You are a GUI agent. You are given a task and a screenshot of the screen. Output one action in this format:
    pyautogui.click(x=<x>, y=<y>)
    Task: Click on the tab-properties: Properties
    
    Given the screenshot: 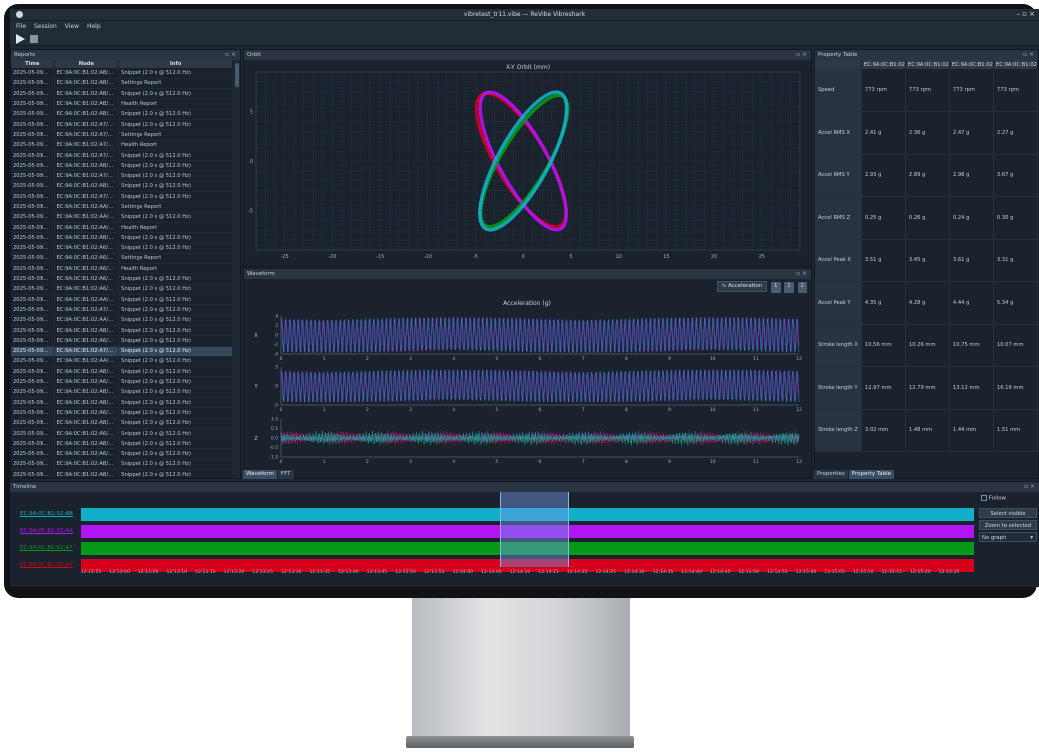 What is the action you would take?
    pyautogui.click(x=831, y=474)
    